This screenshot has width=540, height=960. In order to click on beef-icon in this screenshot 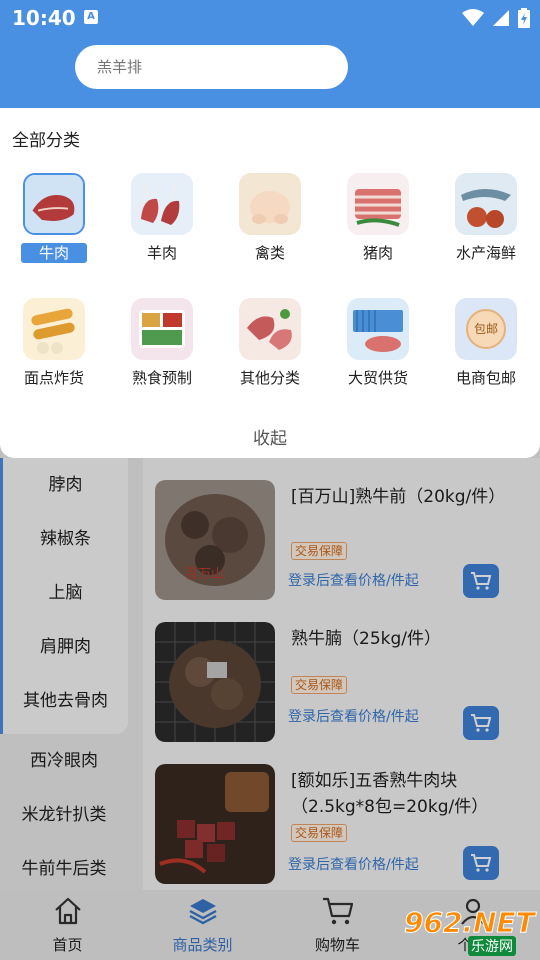, I will do `click(54, 204)`.